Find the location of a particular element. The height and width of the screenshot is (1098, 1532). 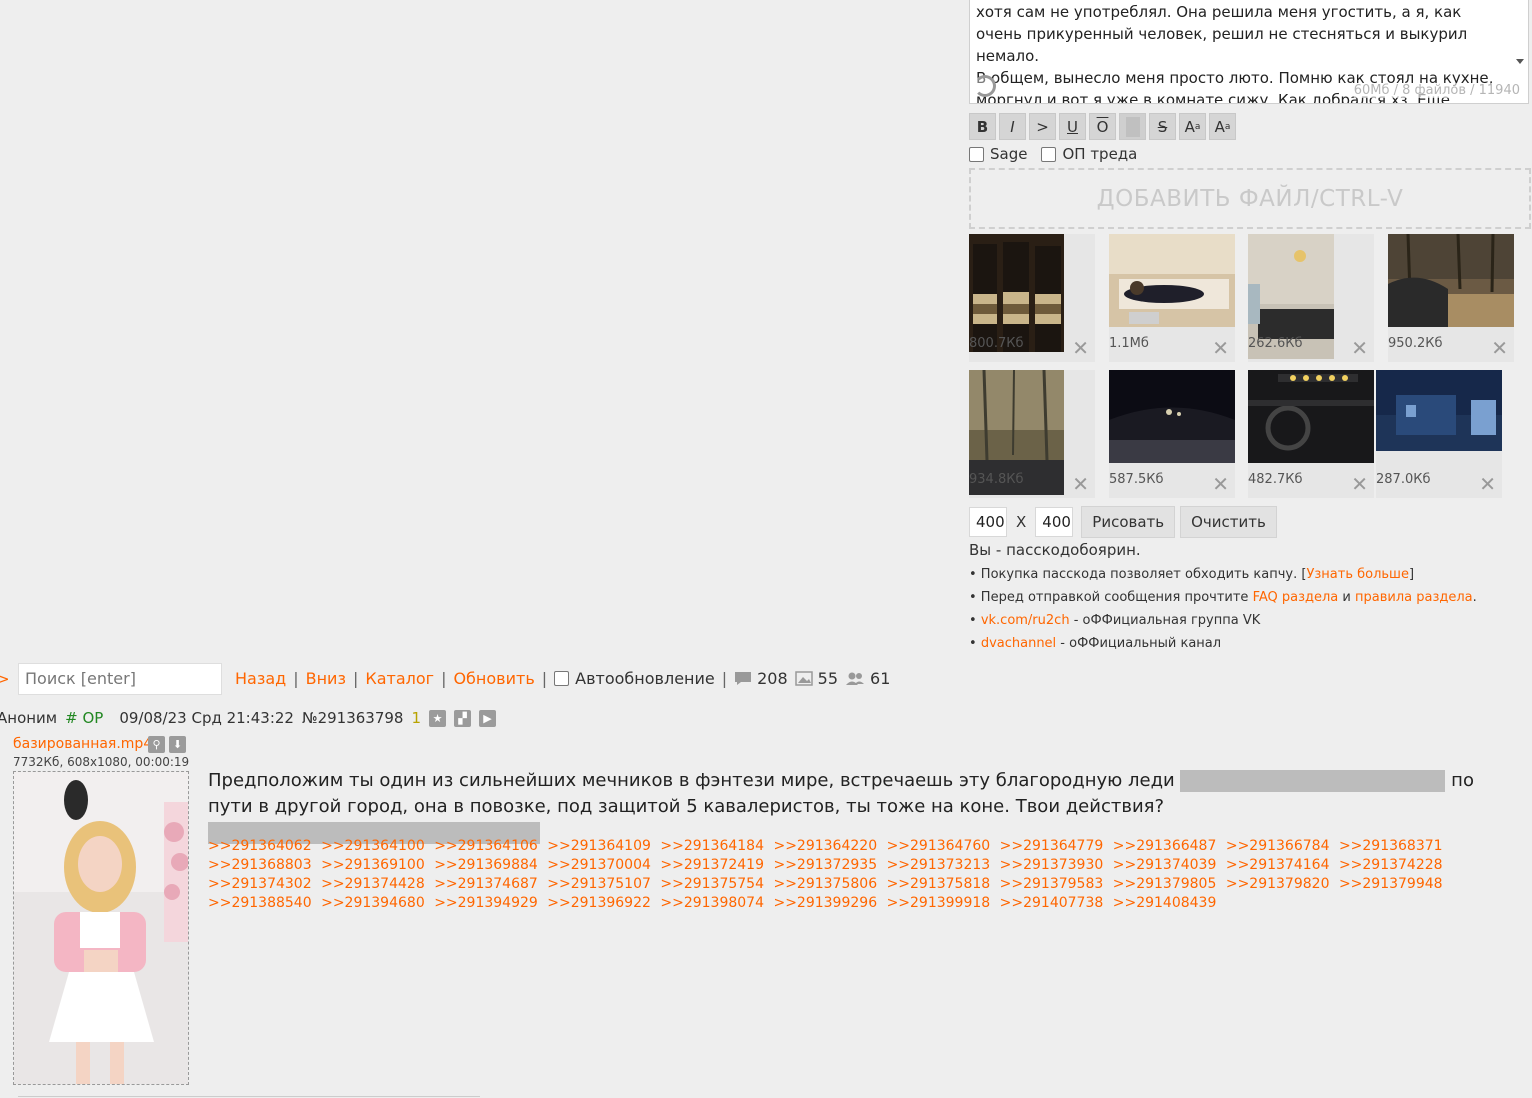

reply-link: >>291394680 is located at coordinates (373, 903).